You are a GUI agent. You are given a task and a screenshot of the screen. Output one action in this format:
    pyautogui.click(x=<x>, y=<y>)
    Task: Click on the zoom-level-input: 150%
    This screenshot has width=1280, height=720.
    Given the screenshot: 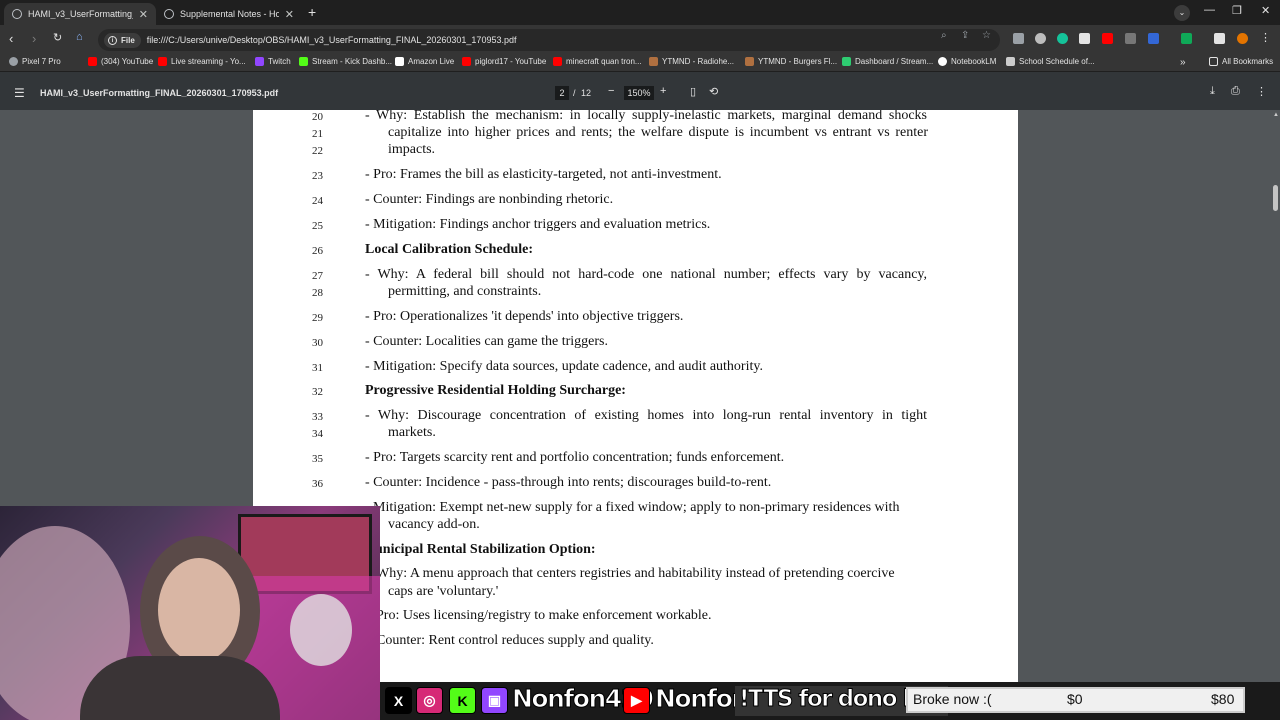 What is the action you would take?
    pyautogui.click(x=639, y=93)
    